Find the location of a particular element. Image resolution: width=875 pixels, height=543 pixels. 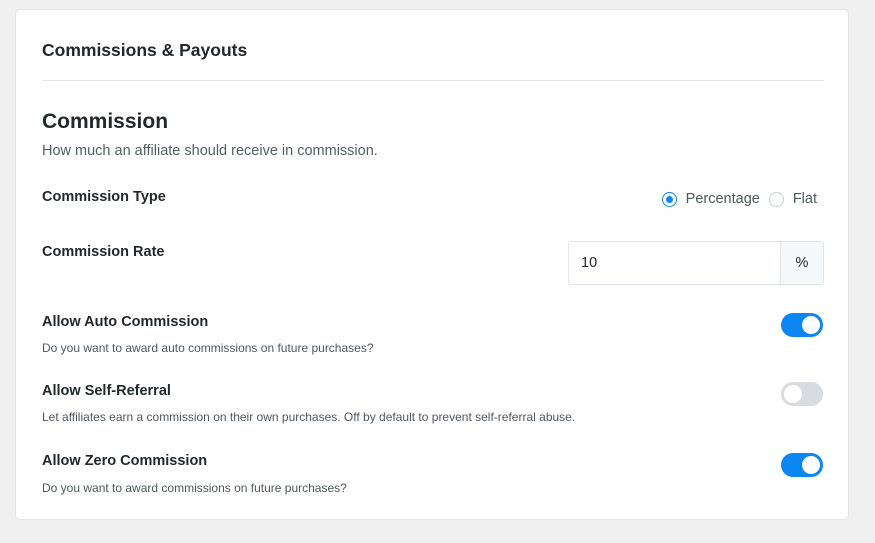

commission-type-radio-group: Percentage Flat is located at coordinates (739, 199).